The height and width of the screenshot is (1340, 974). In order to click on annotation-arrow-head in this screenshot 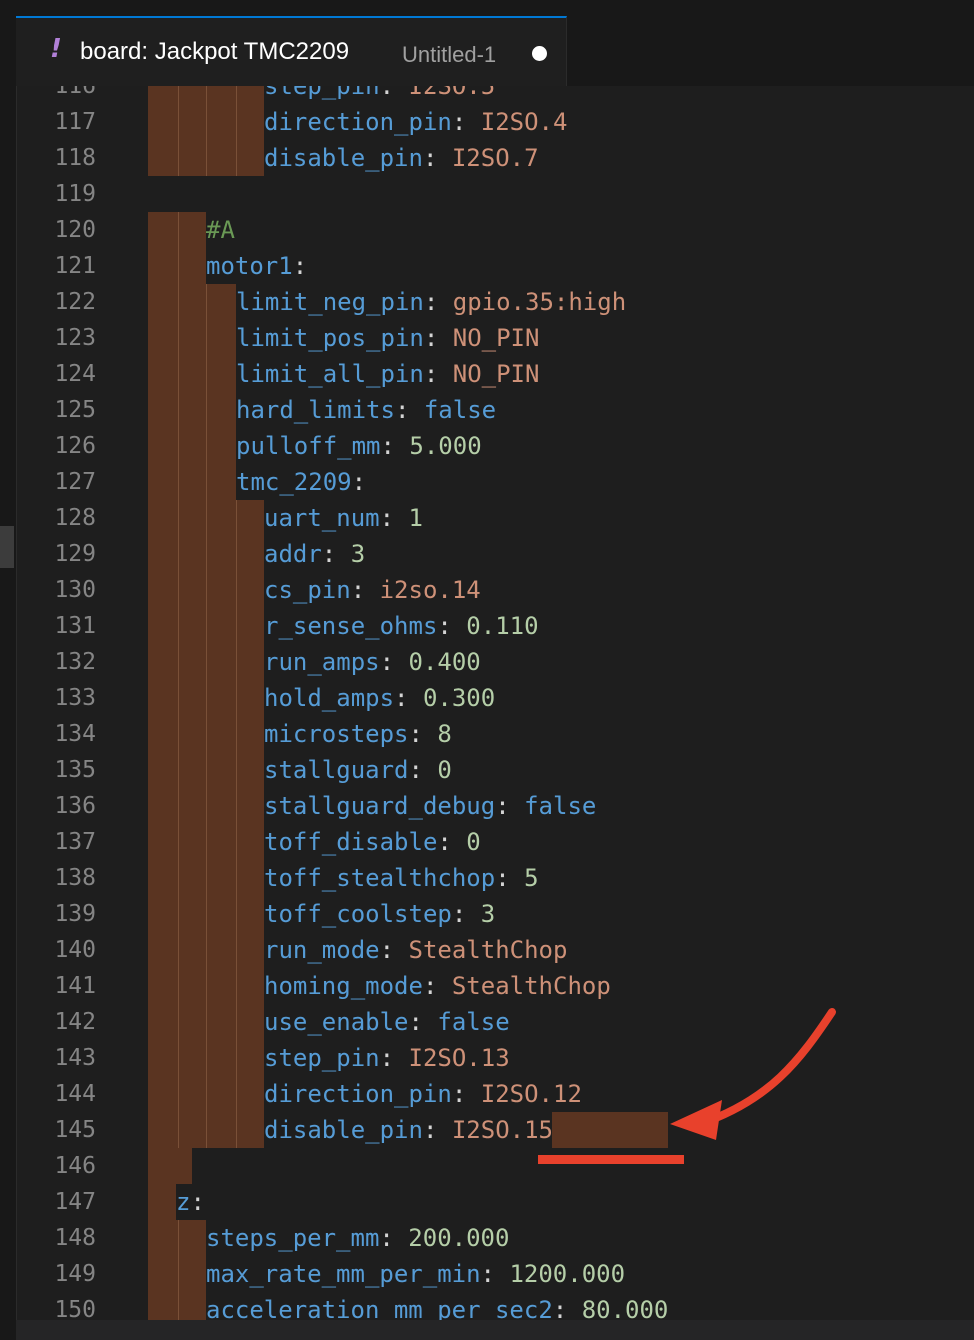, I will do `click(696, 1120)`.